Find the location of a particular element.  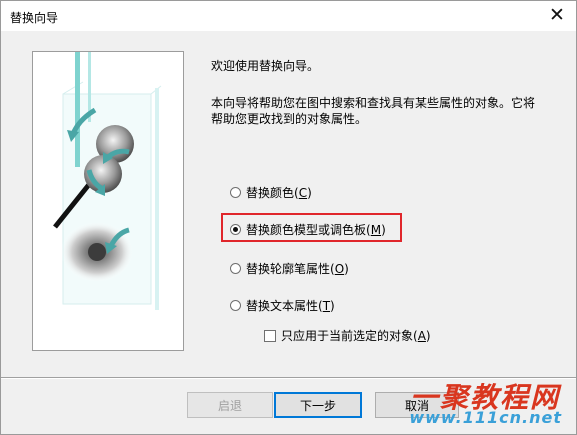

back-button: 启退 is located at coordinates (230, 405).